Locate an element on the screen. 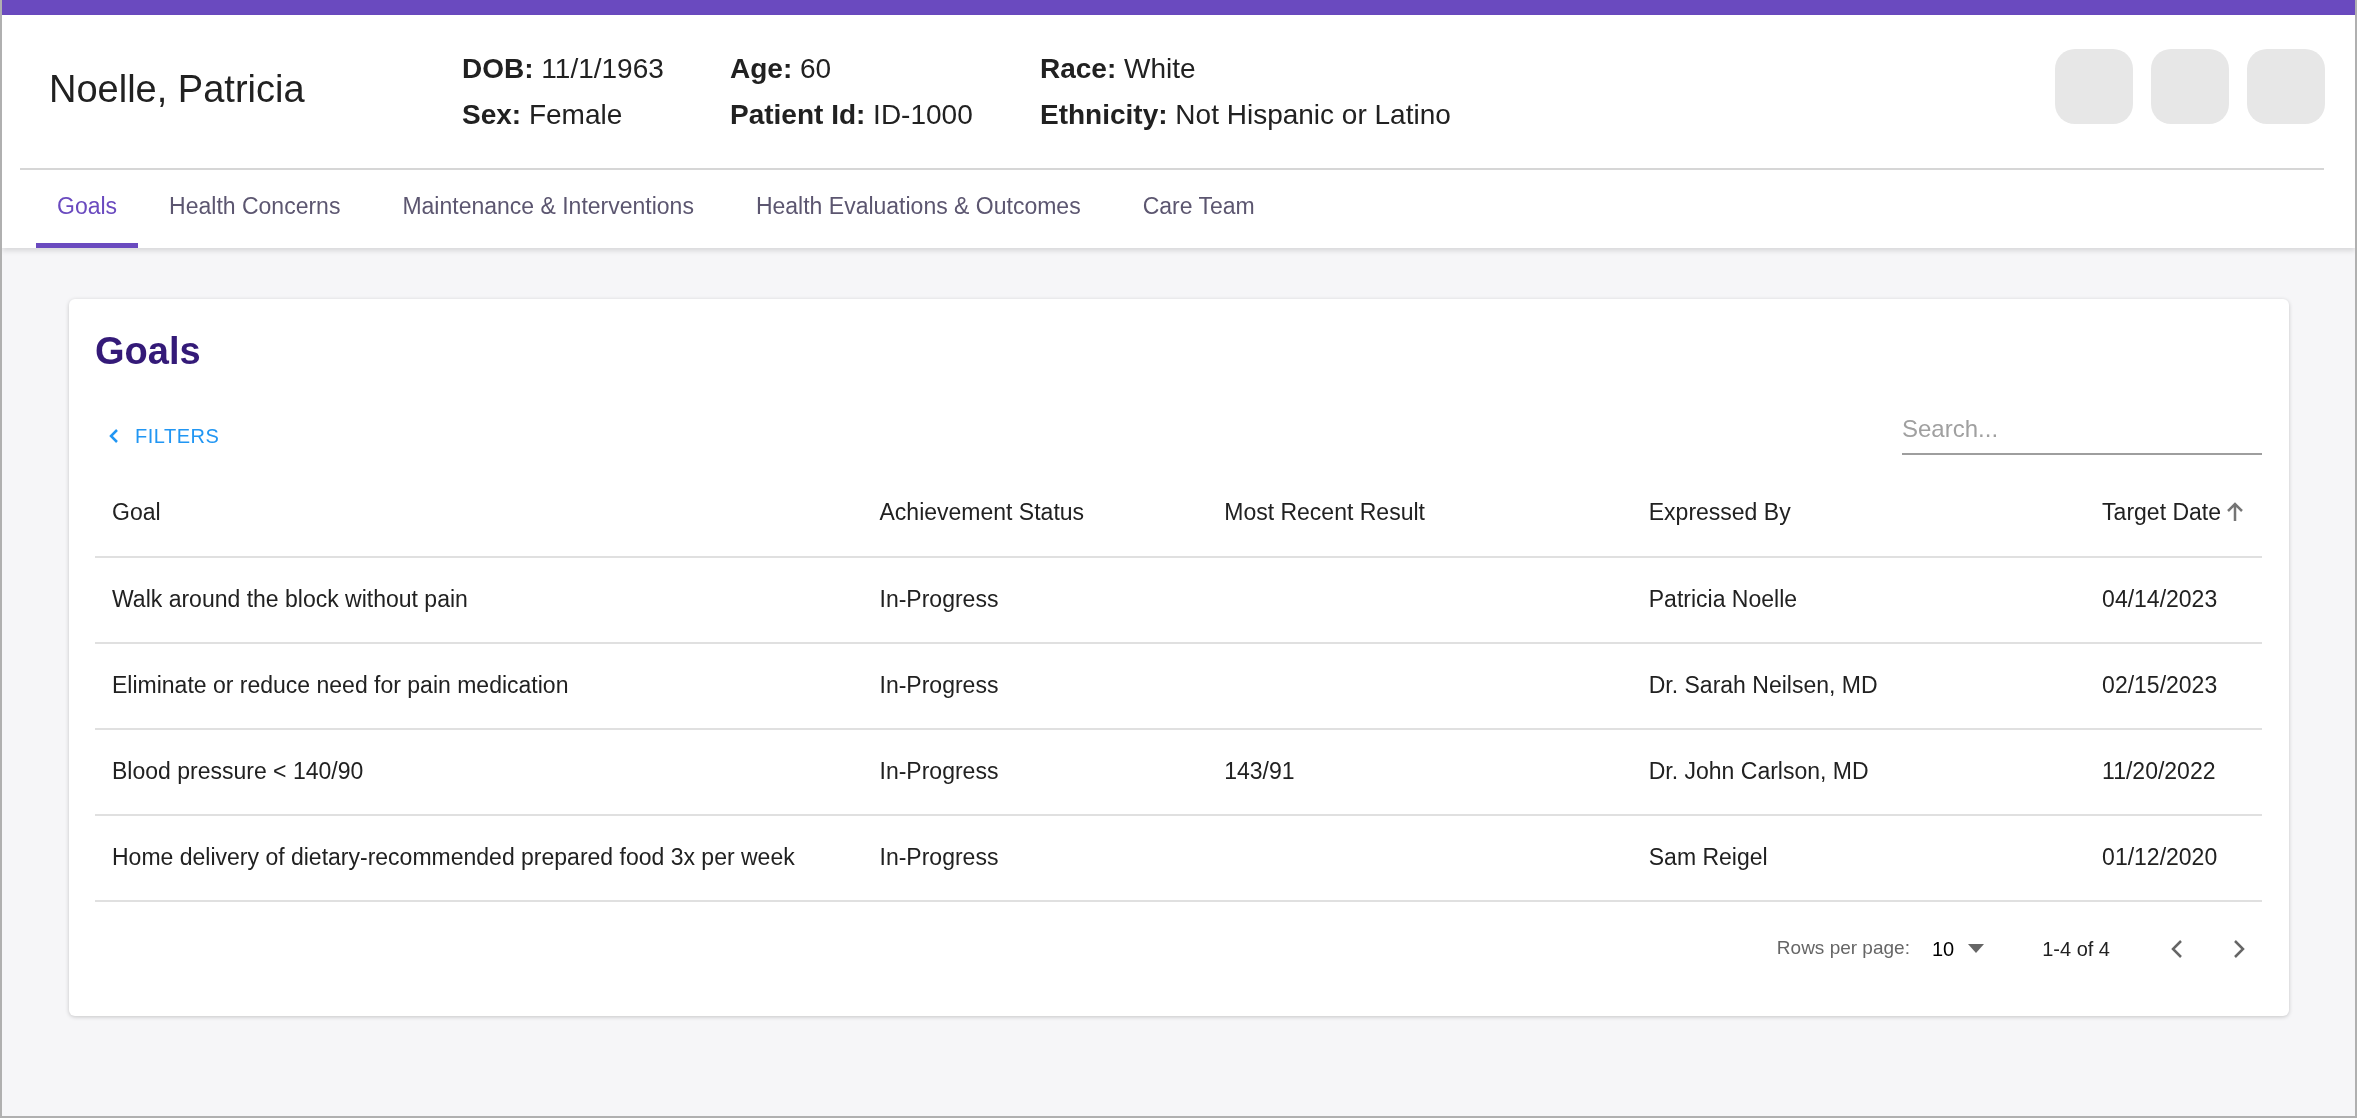 The width and height of the screenshot is (2357, 1118). column-header: Most Recent Result is located at coordinates (1419, 512).